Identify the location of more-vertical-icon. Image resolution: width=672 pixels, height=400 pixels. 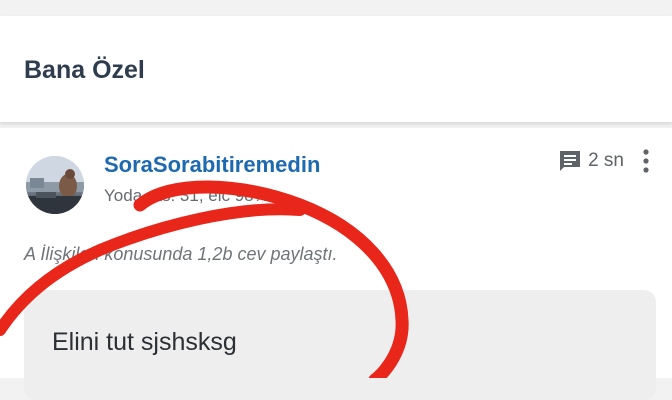
(646, 161).